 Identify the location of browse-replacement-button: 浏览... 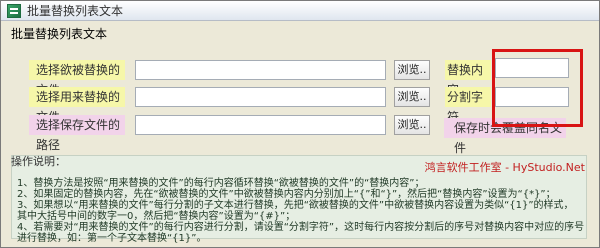
(412, 97).